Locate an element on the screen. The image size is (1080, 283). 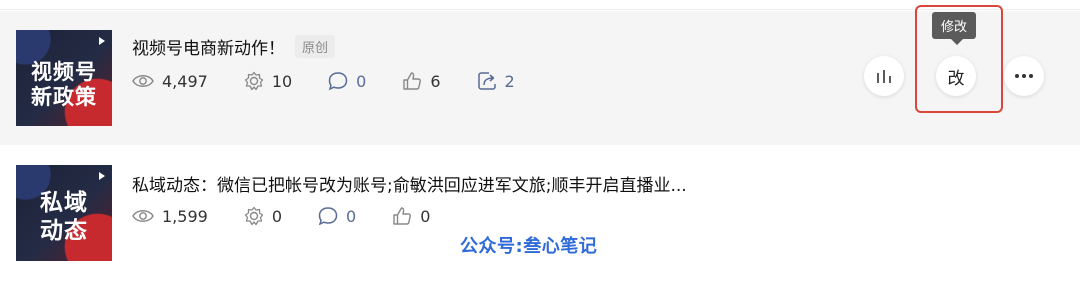
shares-count: 10 is located at coordinates (282, 81).